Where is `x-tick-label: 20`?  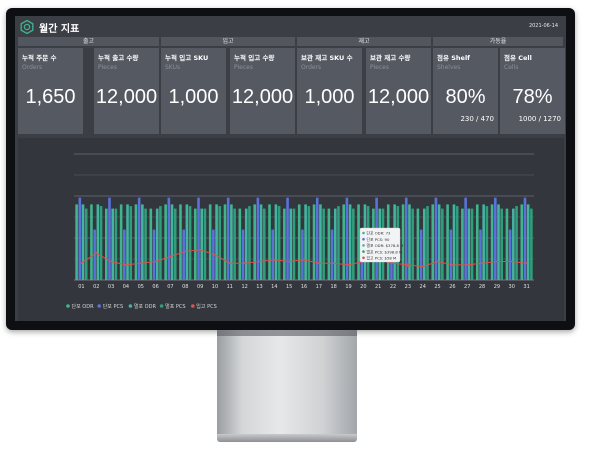 x-tick-label: 20 is located at coordinates (363, 287).